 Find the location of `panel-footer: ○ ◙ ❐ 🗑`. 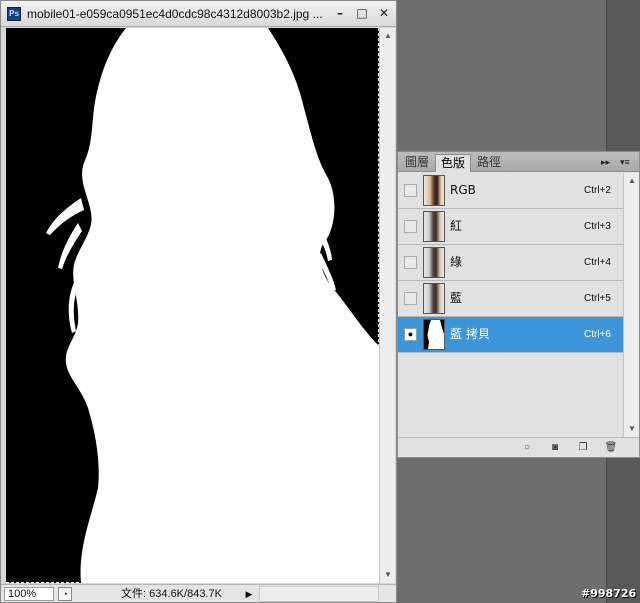

panel-footer: ○ ◙ ❐ 🗑 is located at coordinates (518, 447).